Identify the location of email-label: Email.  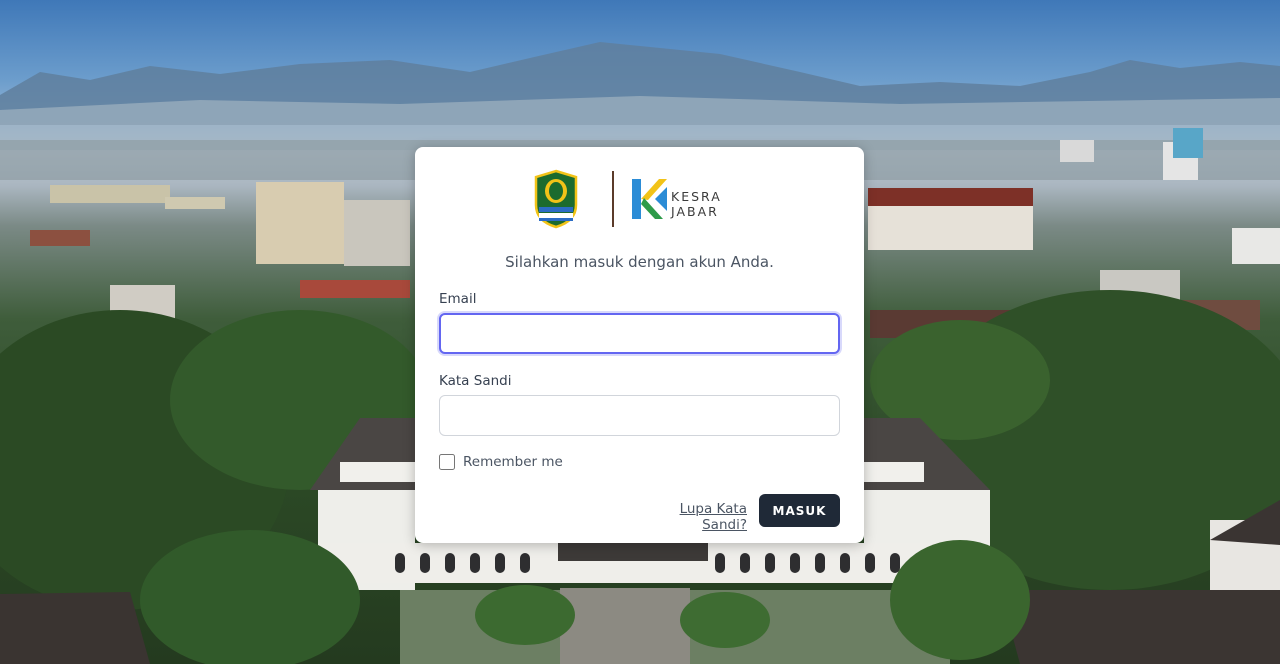
(458, 299).